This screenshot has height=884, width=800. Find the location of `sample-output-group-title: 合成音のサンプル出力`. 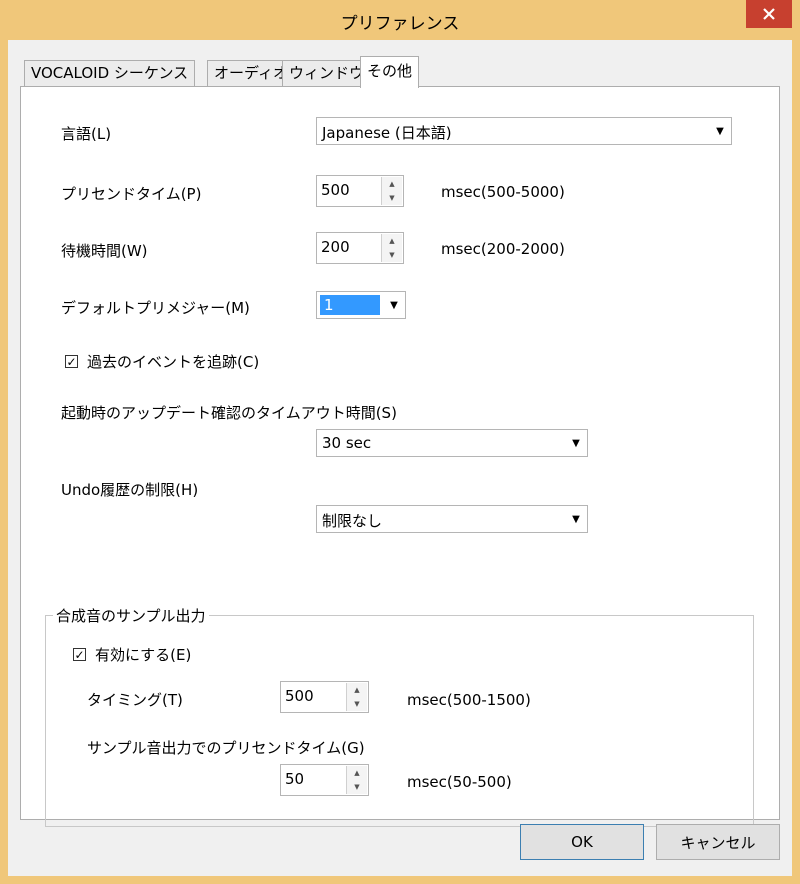

sample-output-group-title: 合成音のサンプル出力 is located at coordinates (131, 615).